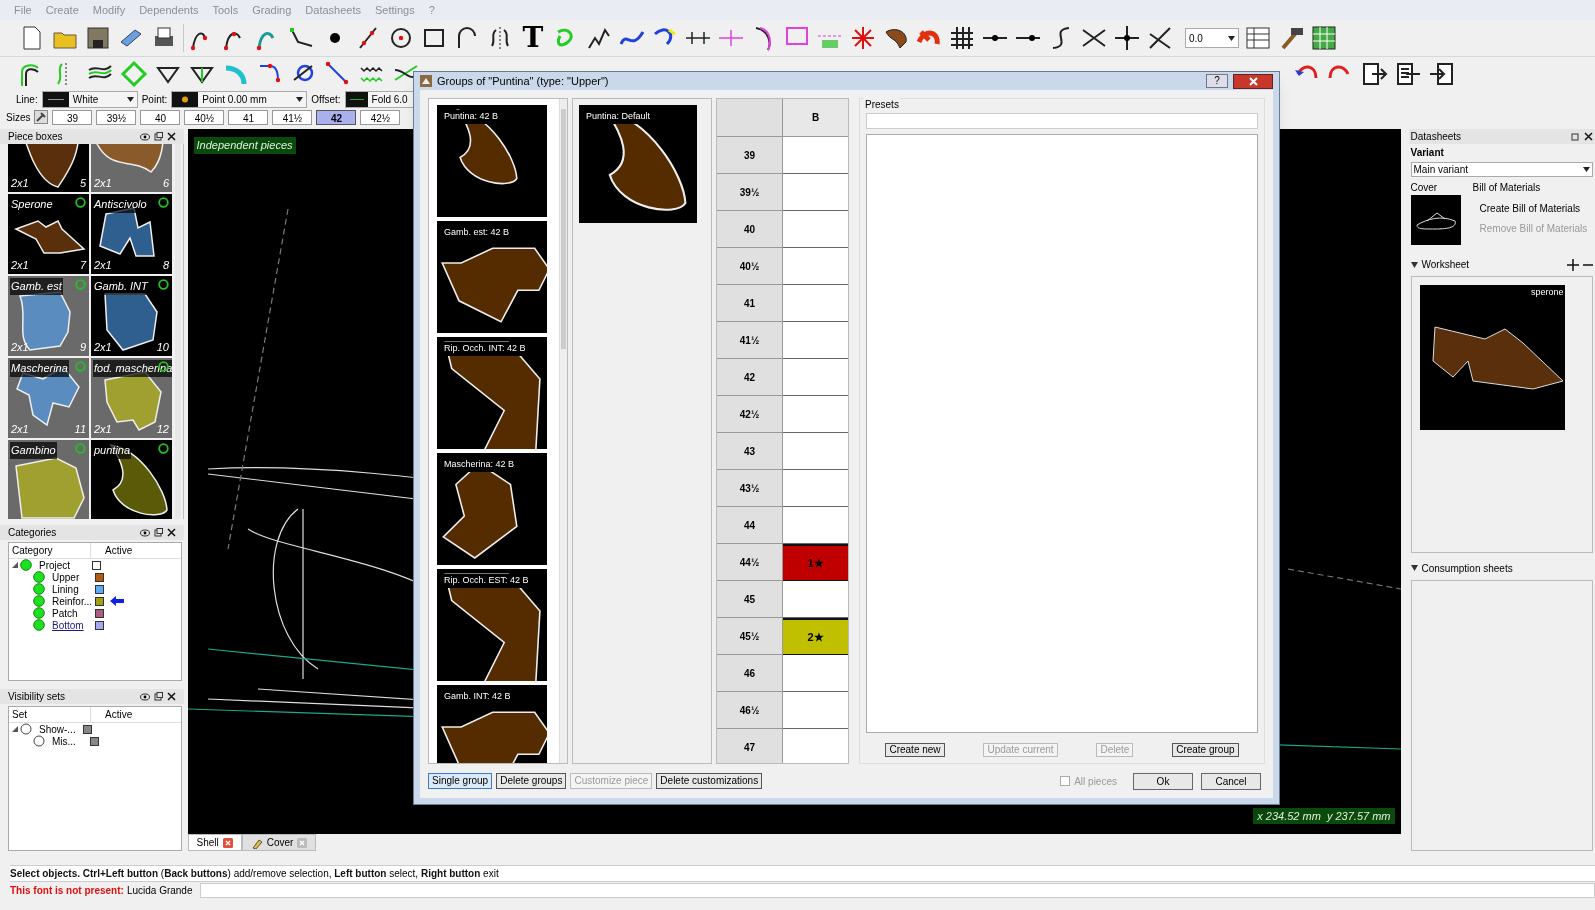 This screenshot has width=1595, height=910. Describe the element at coordinates (131, 479) in the screenshot. I see `piece-box: puntina` at that location.